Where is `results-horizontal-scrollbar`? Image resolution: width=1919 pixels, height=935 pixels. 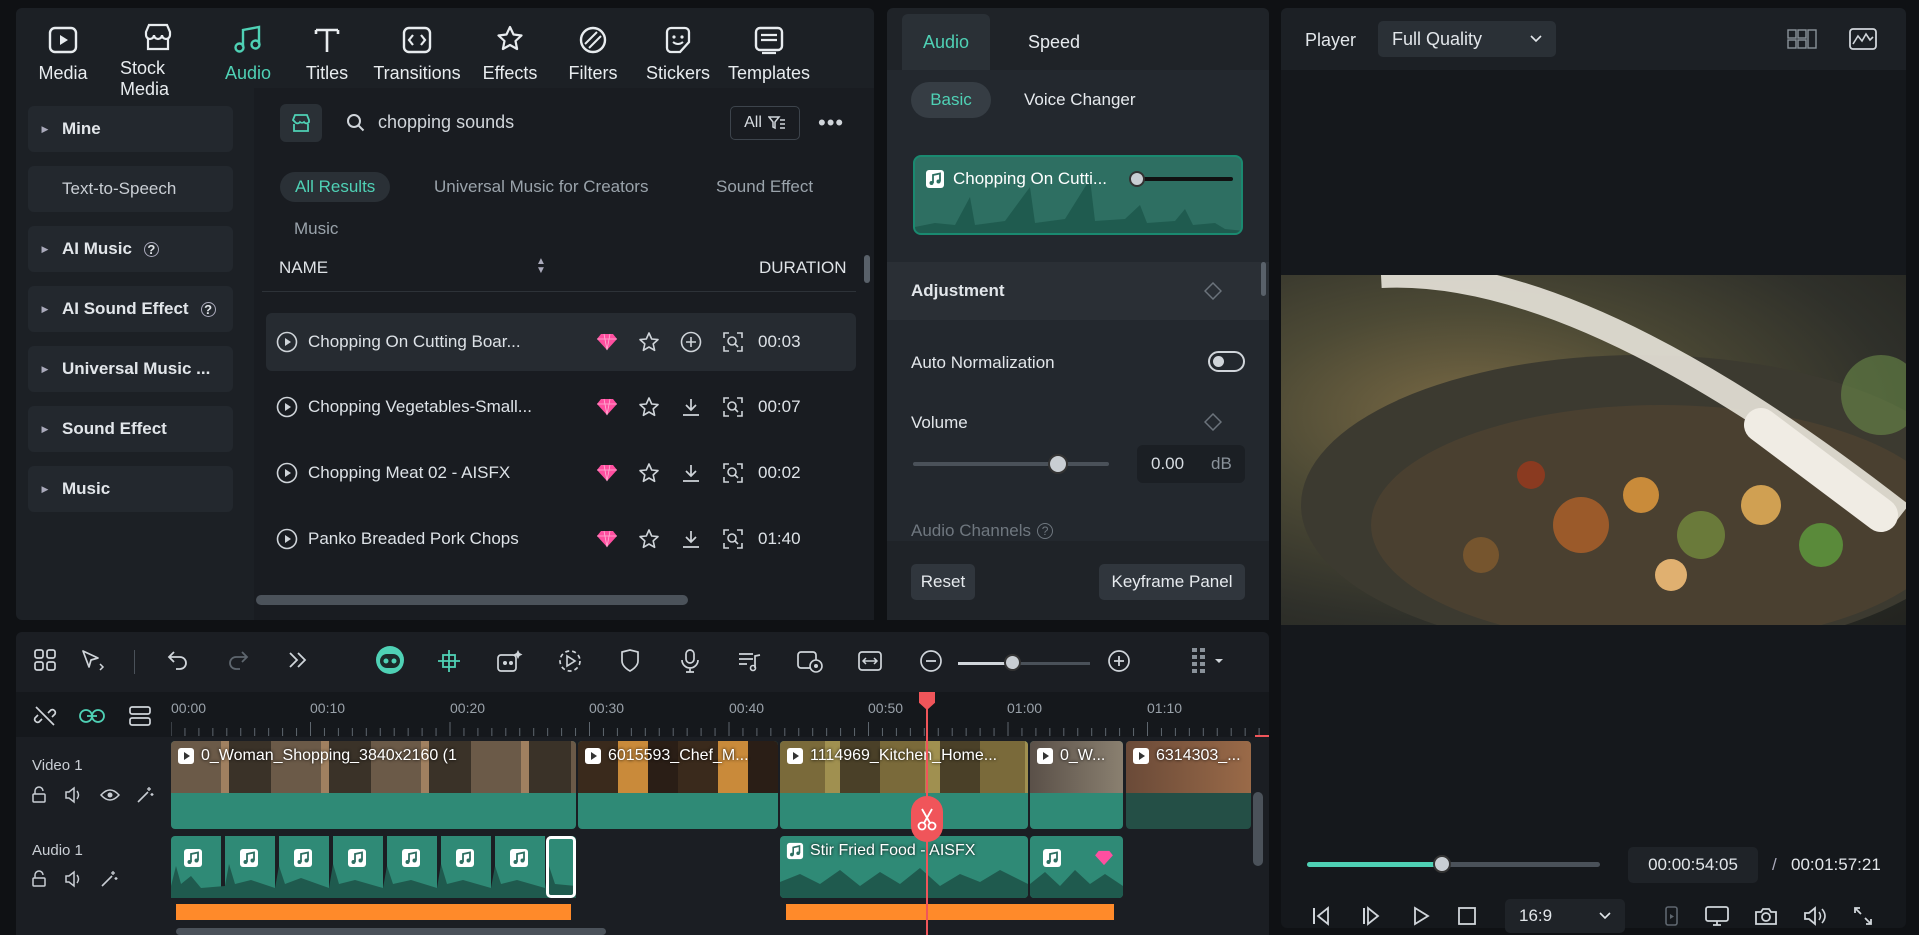
results-horizontal-scrollbar is located at coordinates (472, 600).